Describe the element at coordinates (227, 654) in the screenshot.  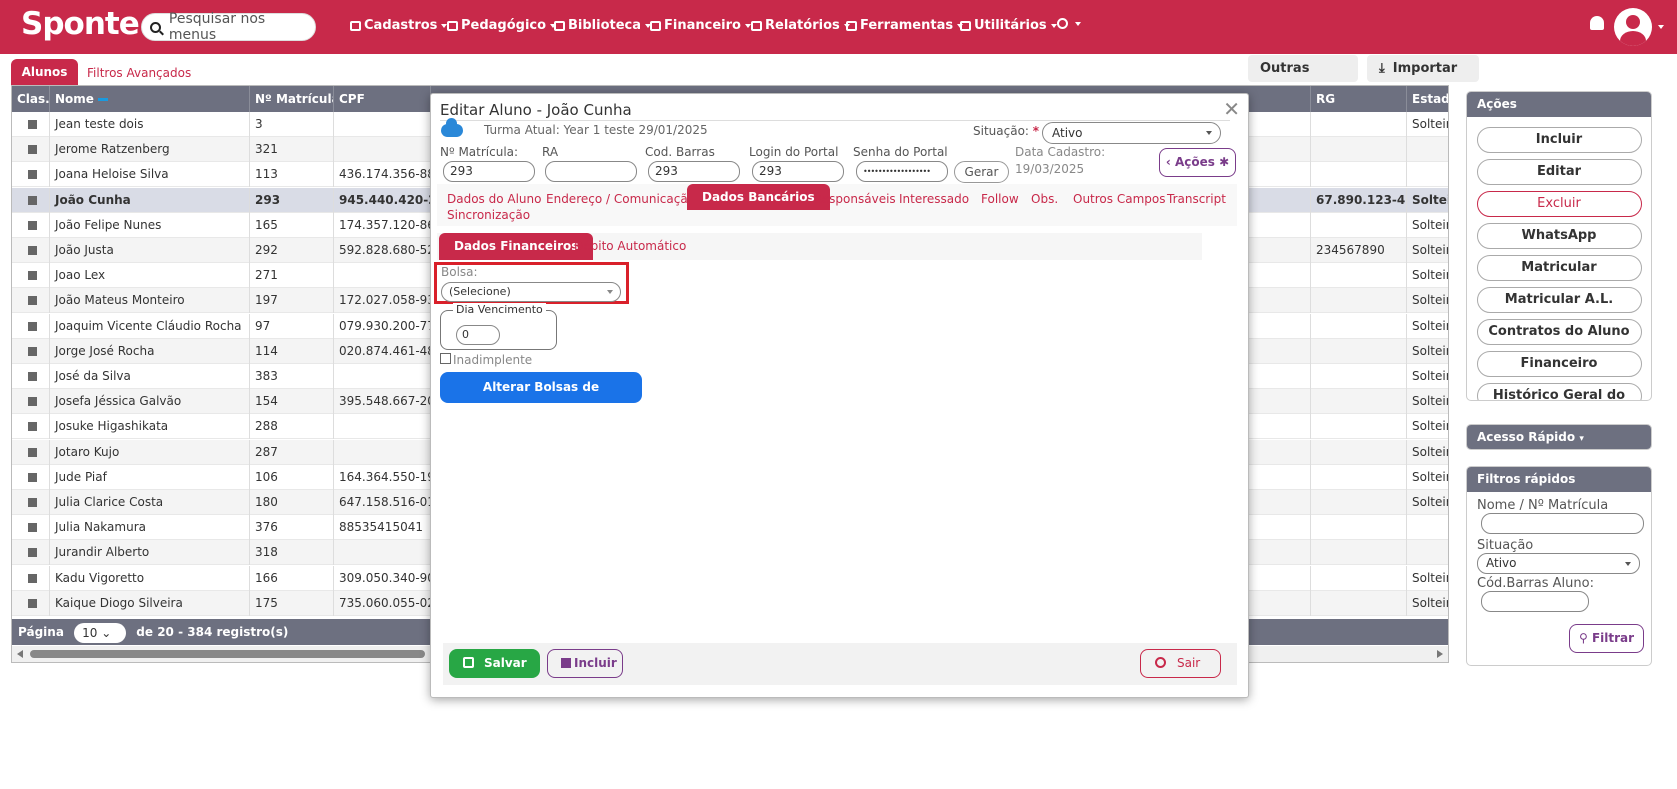
I see `scroll-thumb` at that location.